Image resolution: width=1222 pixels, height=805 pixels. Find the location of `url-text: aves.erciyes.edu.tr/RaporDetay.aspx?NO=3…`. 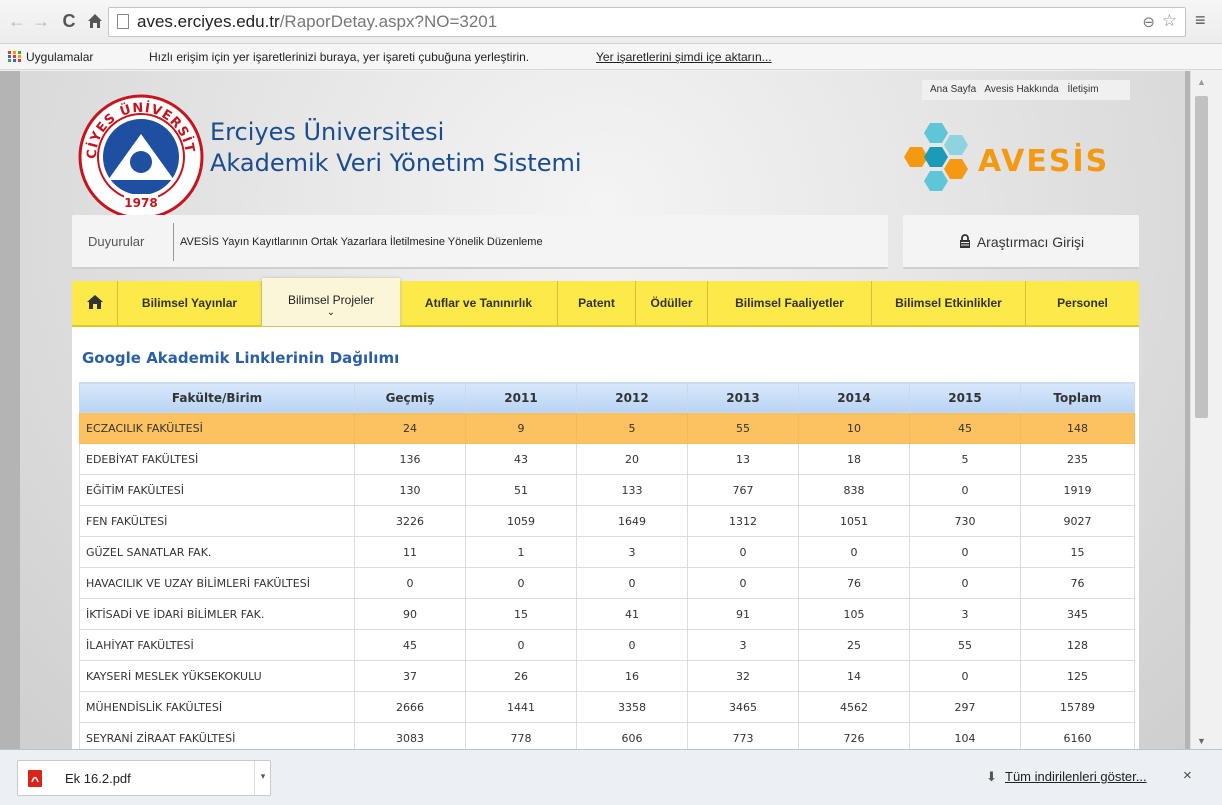

url-text: aves.erciyes.edu.tr/RaporDetay.aspx?NO=3… is located at coordinates (317, 22).